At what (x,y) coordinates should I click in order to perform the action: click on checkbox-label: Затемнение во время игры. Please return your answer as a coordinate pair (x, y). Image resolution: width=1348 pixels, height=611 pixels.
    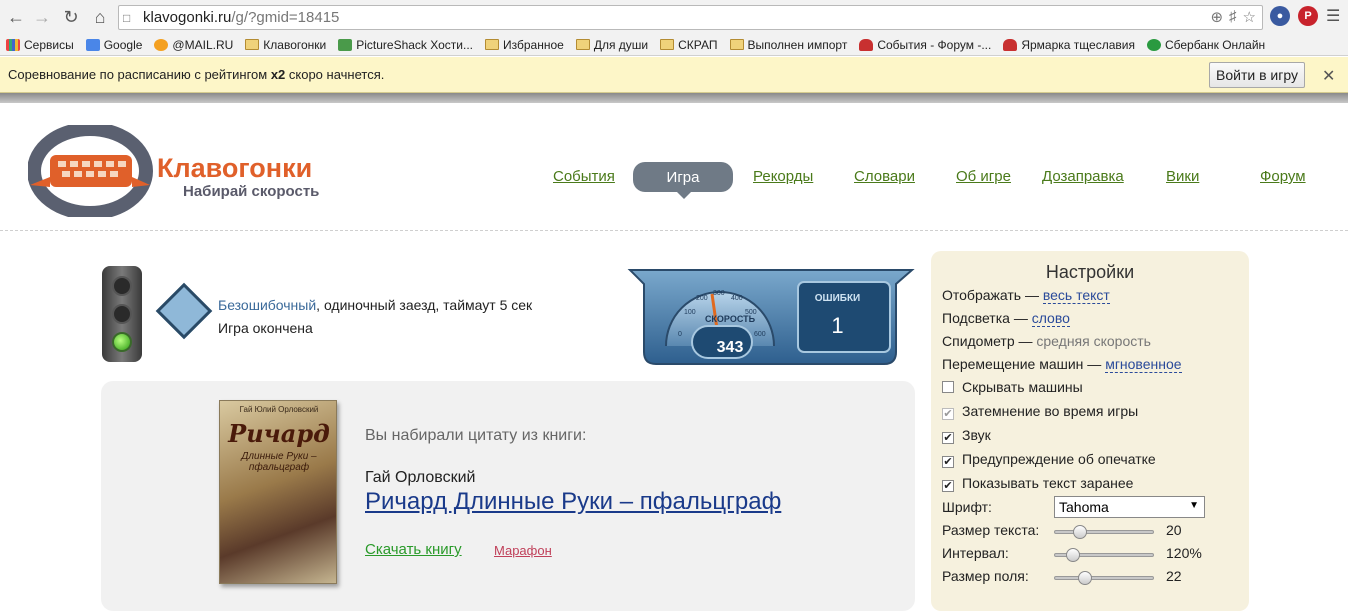
    Looking at the image, I should click on (1050, 411).